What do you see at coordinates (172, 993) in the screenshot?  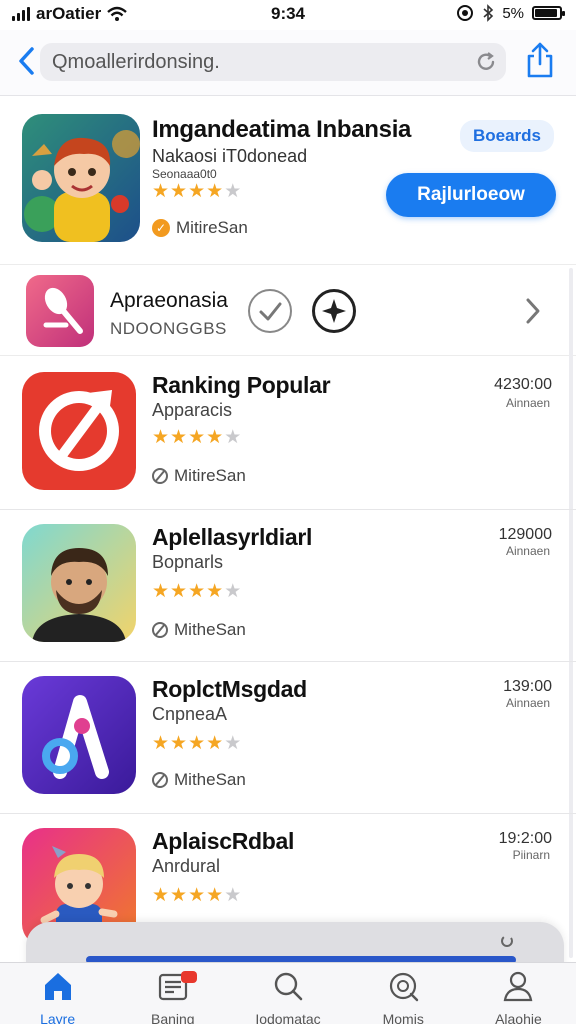 I see `tab-news: Baning` at bounding box center [172, 993].